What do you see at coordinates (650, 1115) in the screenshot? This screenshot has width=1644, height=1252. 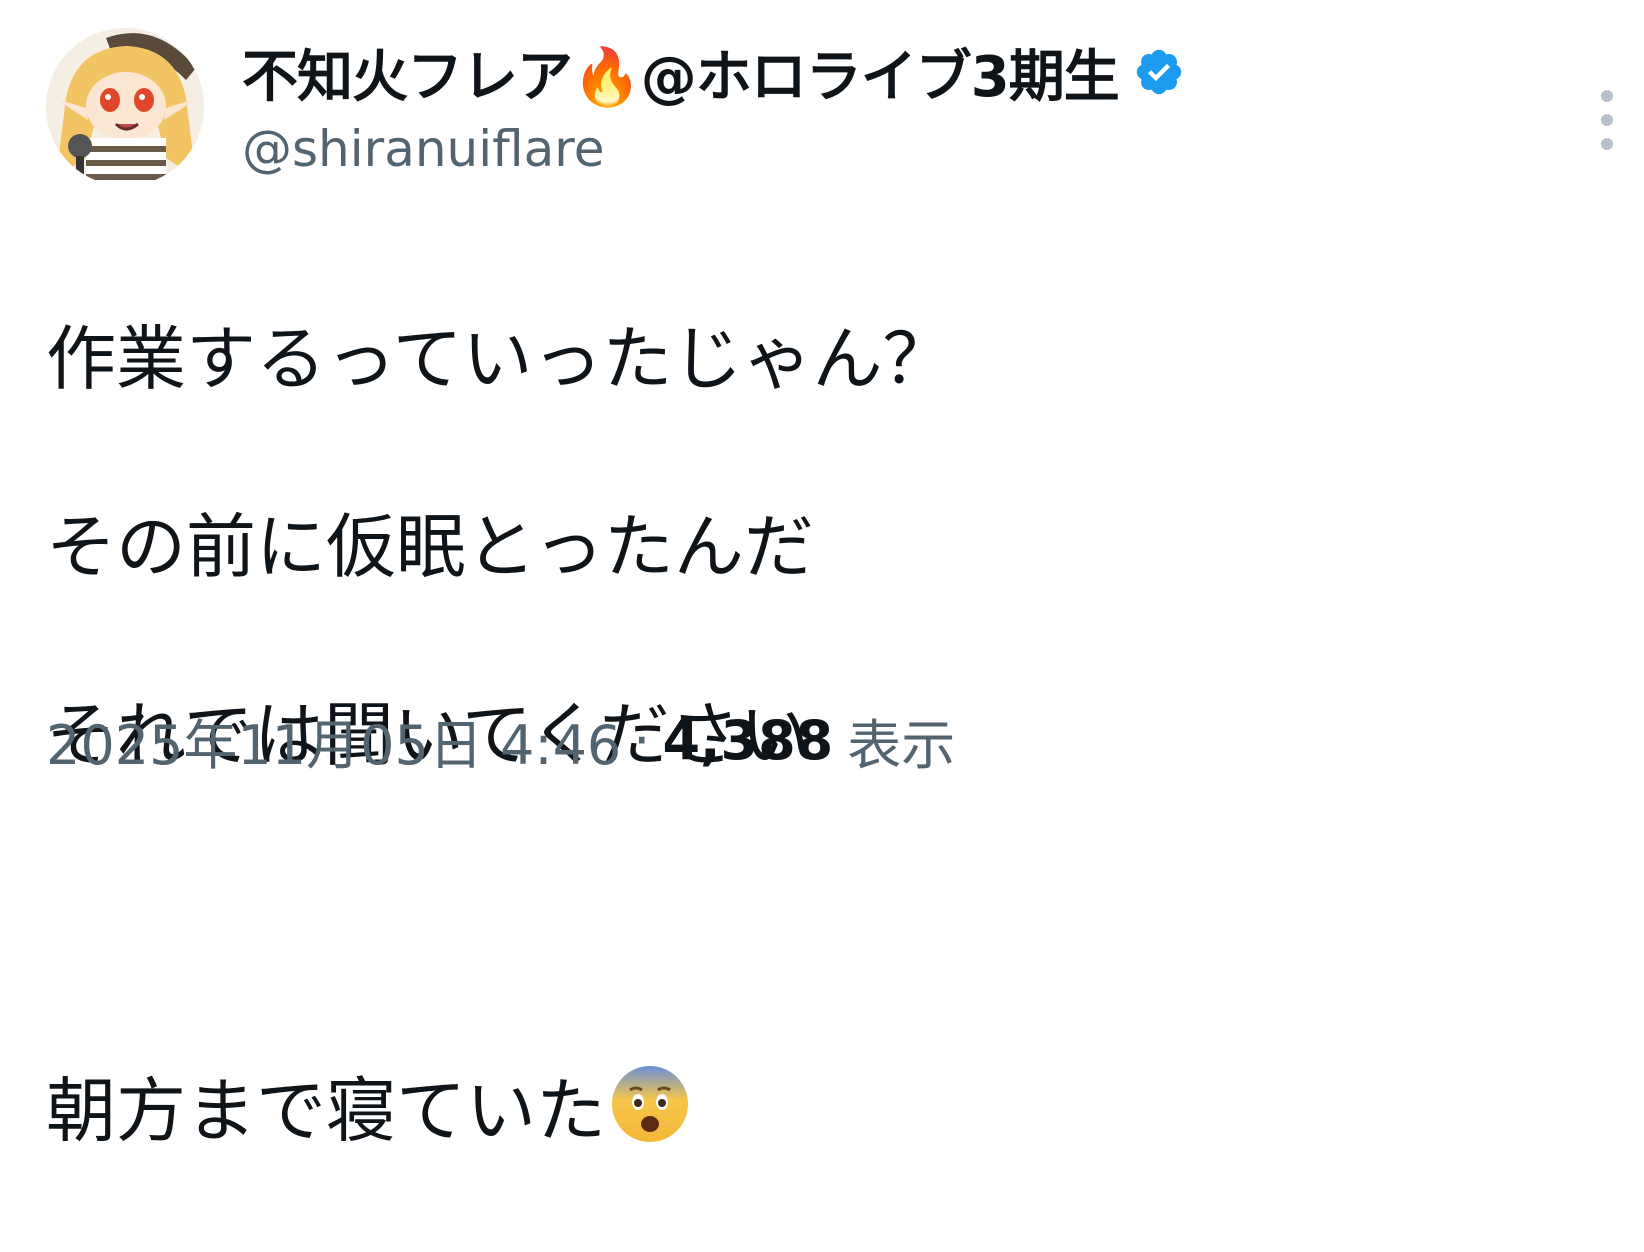 I see `fearful-face-emoji-icon` at bounding box center [650, 1115].